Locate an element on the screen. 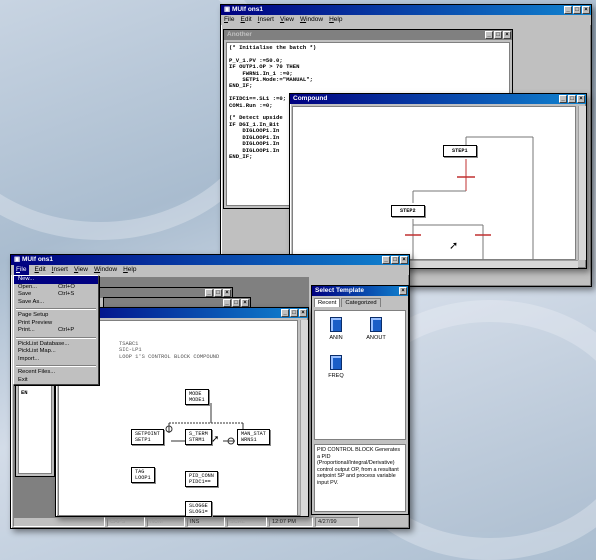 The image size is (596, 560). template-tabs: Recent Categorized is located at coordinates (360, 301).